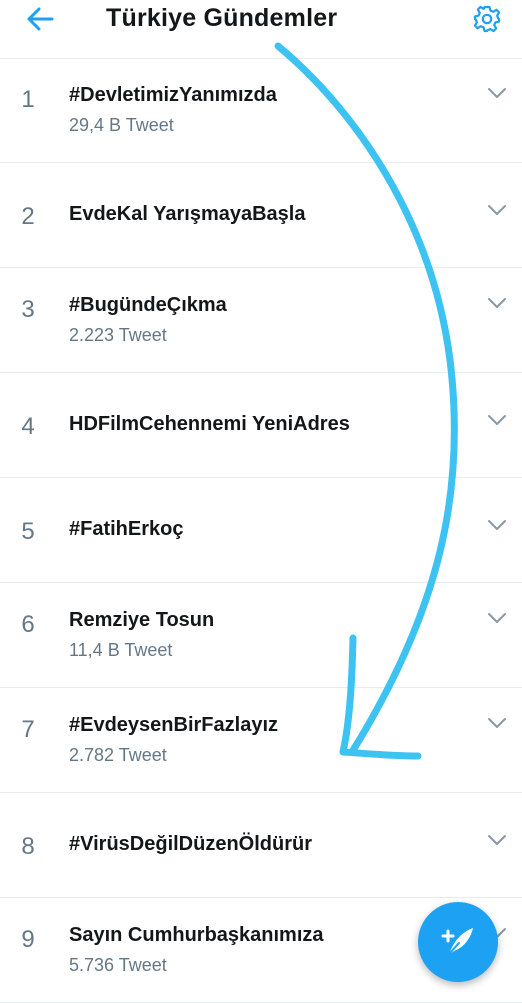 This screenshot has width=522, height=1003. Describe the element at coordinates (191, 844) in the screenshot. I see `trend-name: #VirüsDeğilDüzenÖldürür` at that location.